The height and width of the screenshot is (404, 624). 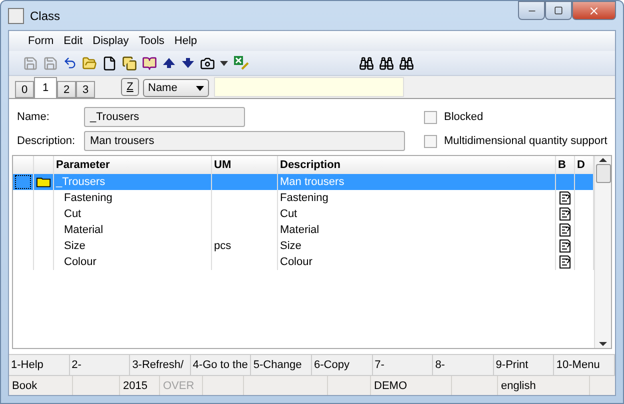 What do you see at coordinates (43, 182) in the screenshot?
I see `folder-icon` at bounding box center [43, 182].